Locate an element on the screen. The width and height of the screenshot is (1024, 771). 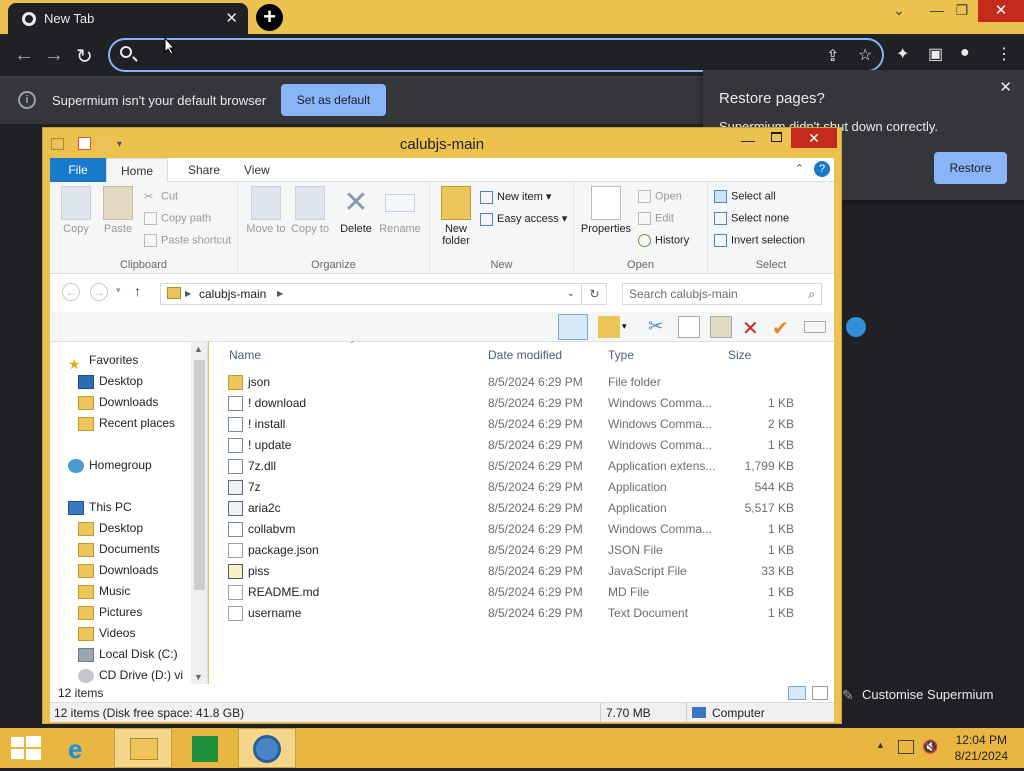
forward-nav-icon: → is located at coordinates (99, 292).